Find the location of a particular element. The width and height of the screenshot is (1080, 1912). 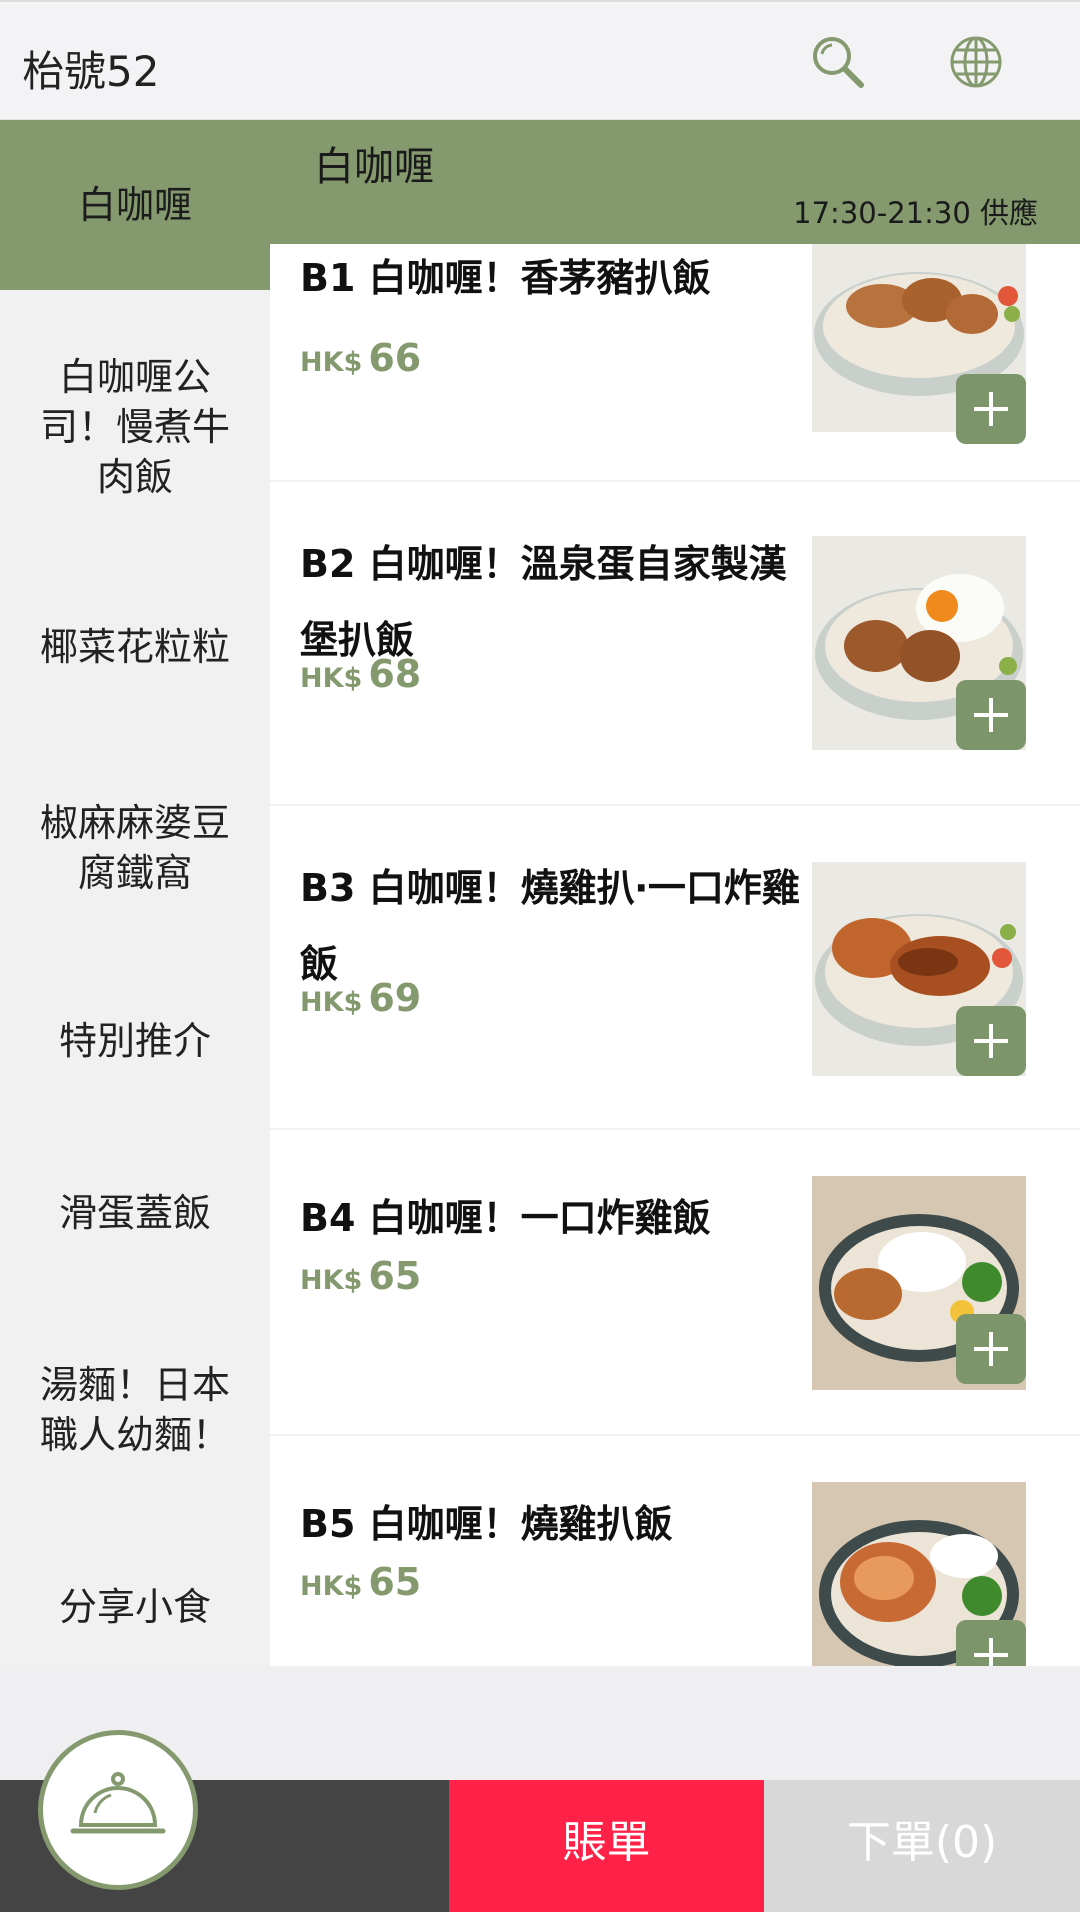

sidebar-item-egg-rice: 滑蛋蓋飯 is located at coordinates (135, 1213).